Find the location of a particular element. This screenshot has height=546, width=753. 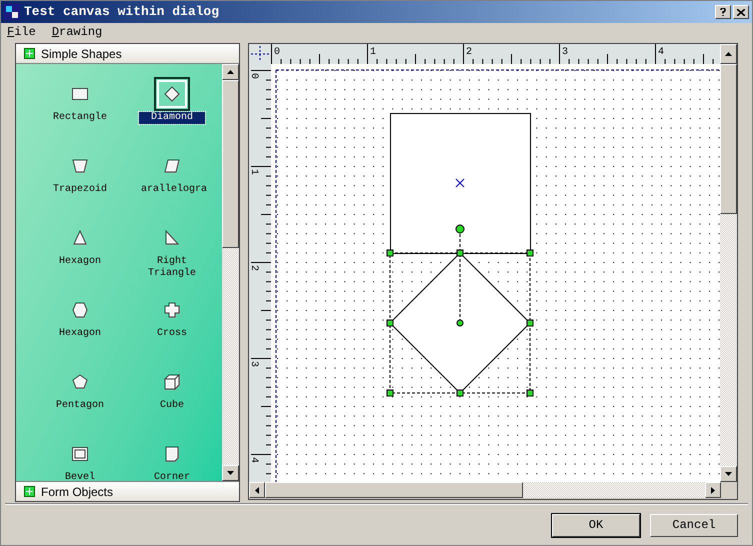

vertical-ruler: 0 1 2 3 4 is located at coordinates (260, 273).